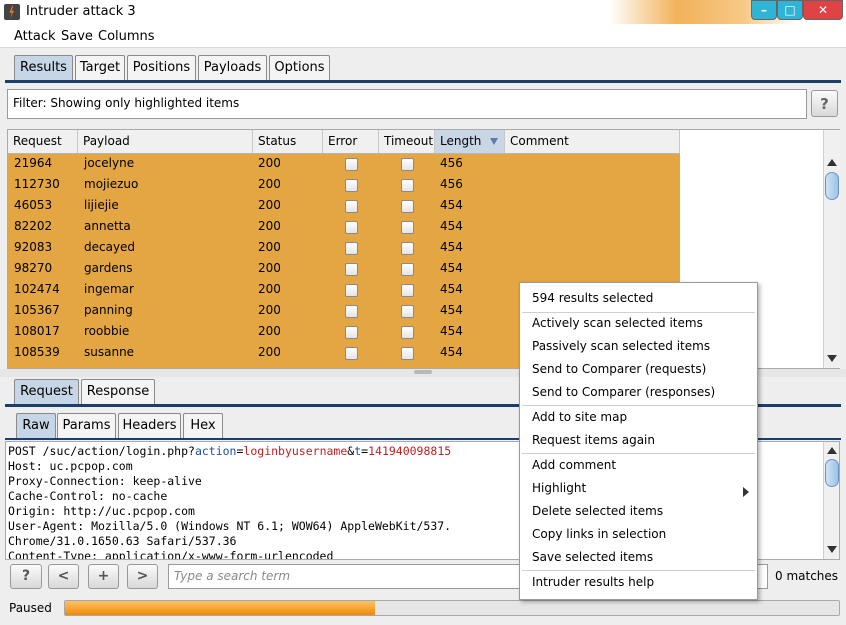 This screenshot has height=625, width=846. What do you see at coordinates (344, 227) in the screenshot?
I see `table-row: 82202 annetta 200 454` at bounding box center [344, 227].